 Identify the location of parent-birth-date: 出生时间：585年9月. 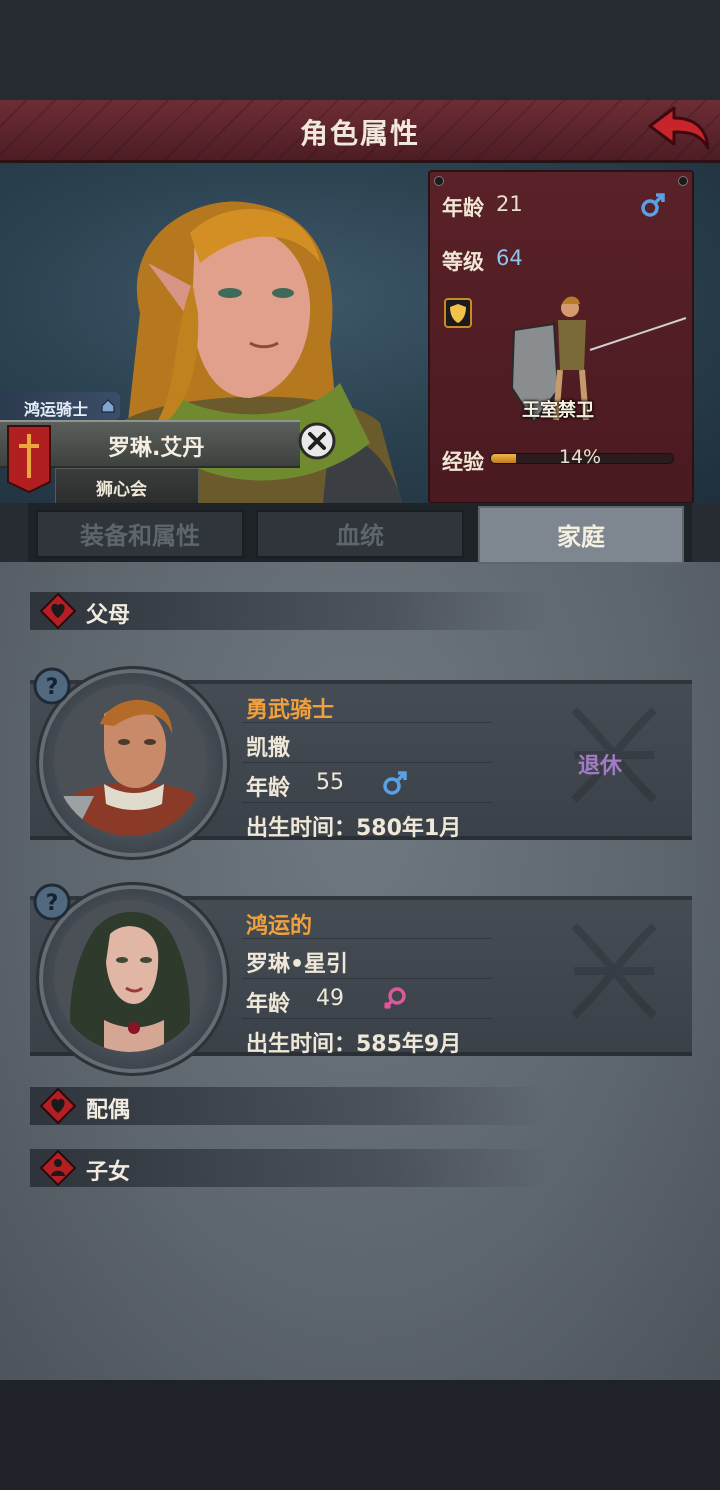
(354, 1044).